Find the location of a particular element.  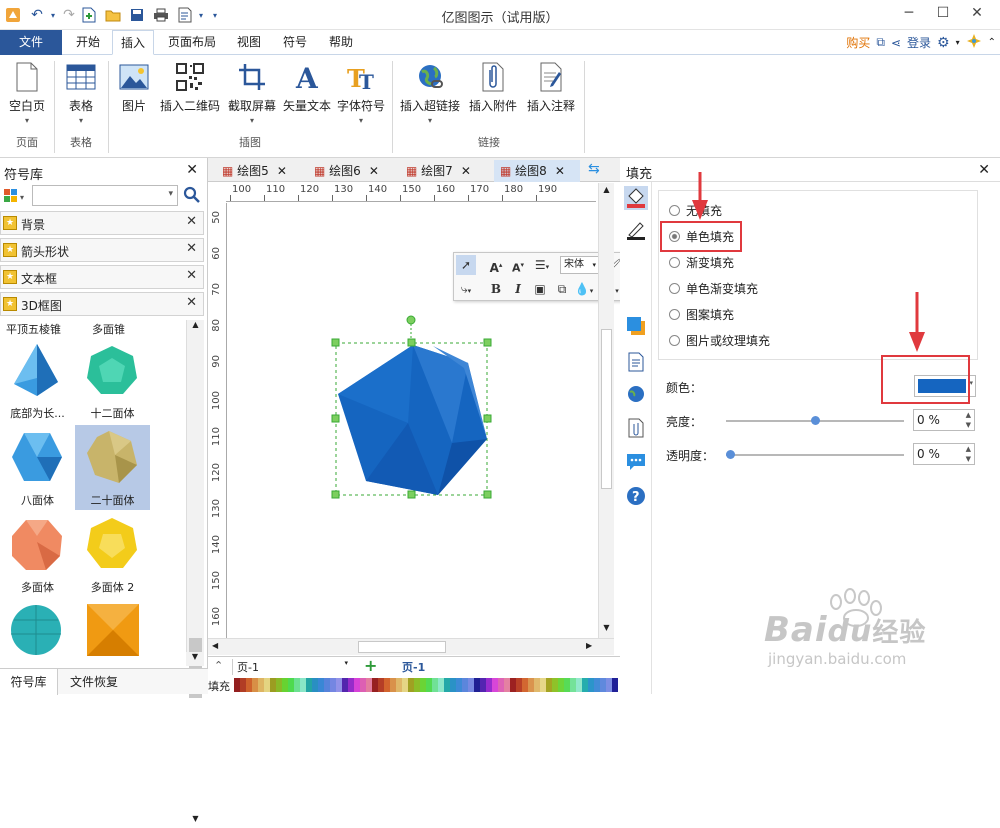

search-dropdown-icon: ▾ is located at coordinates (170, 194).